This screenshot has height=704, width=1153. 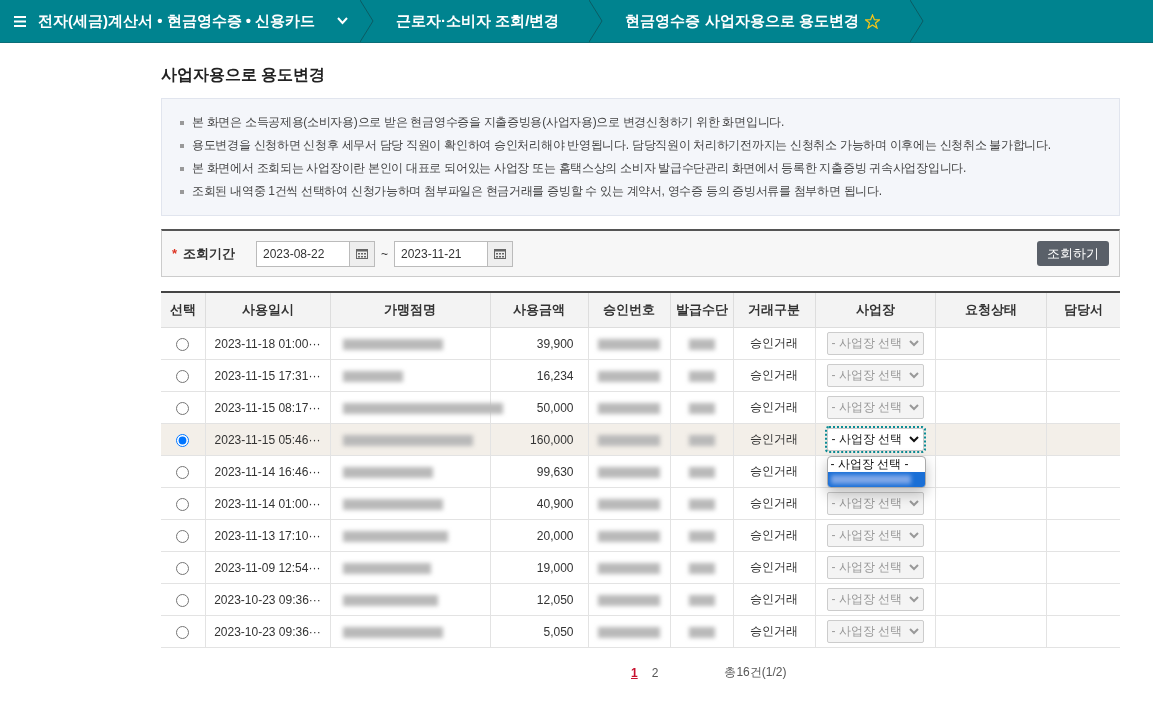 I want to click on date-field: 2023-11-21, so click(x=453, y=253).